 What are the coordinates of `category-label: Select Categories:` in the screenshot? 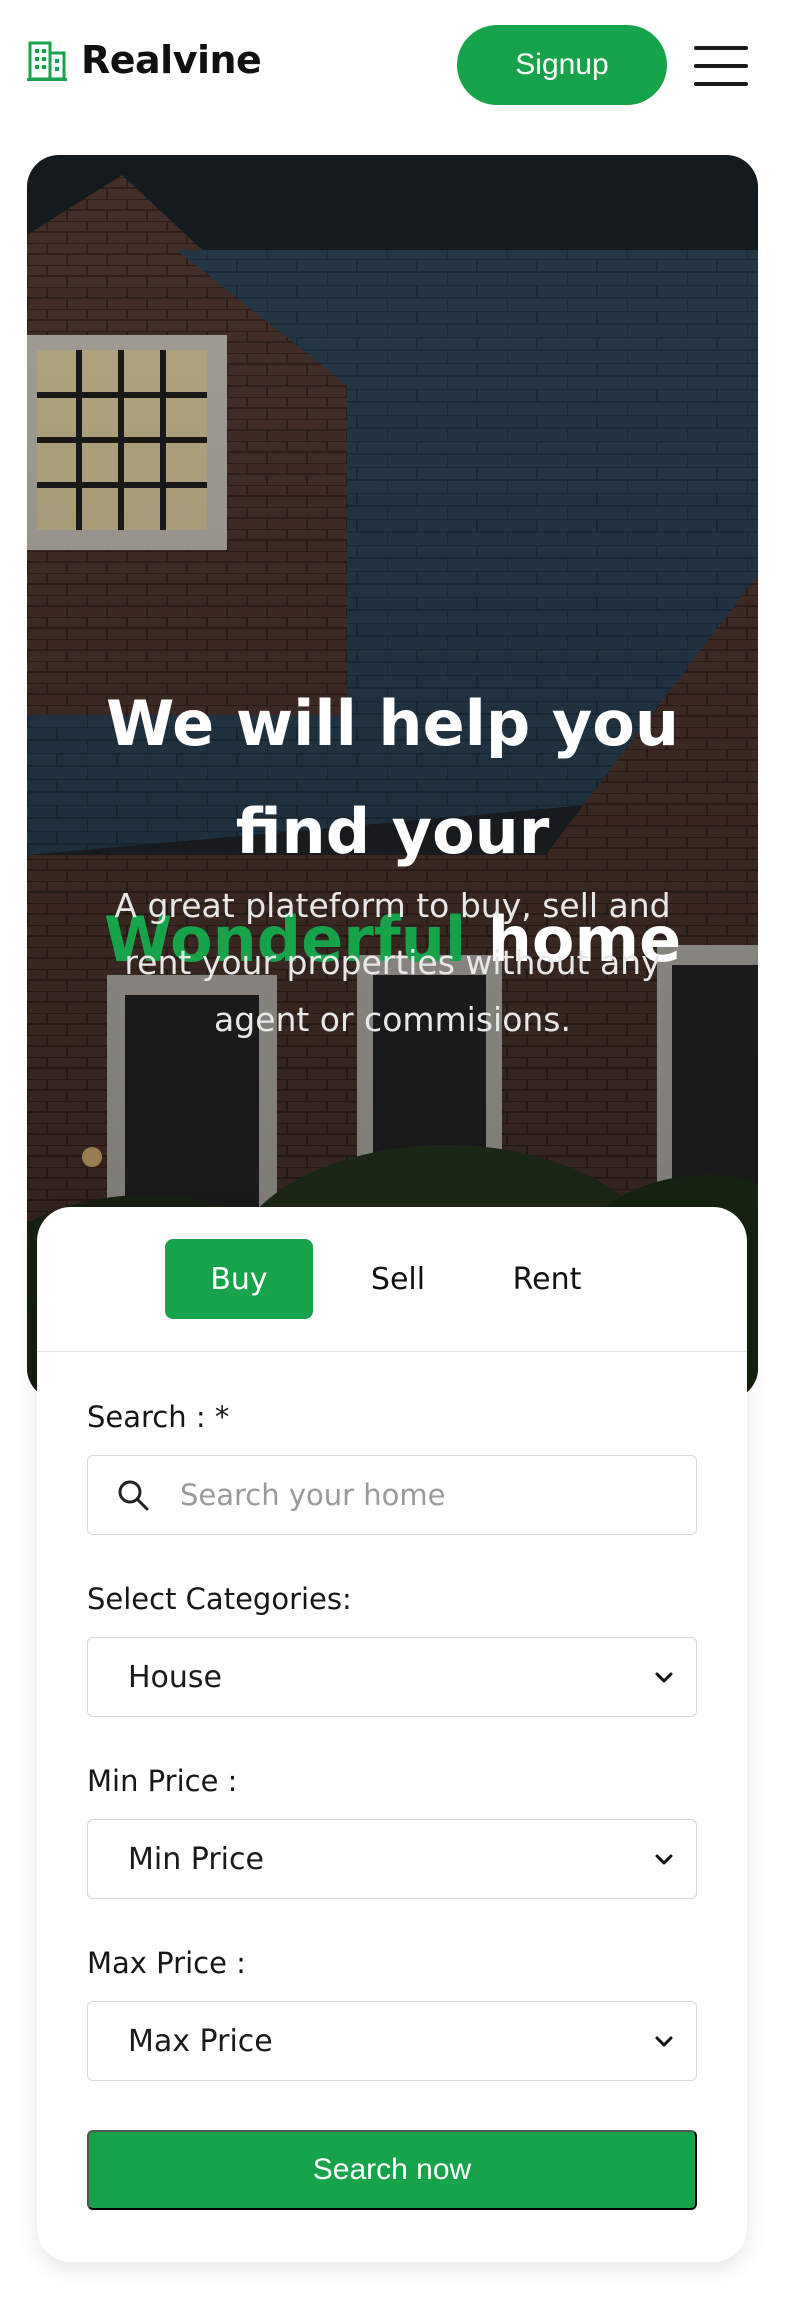 It's located at (219, 1599).